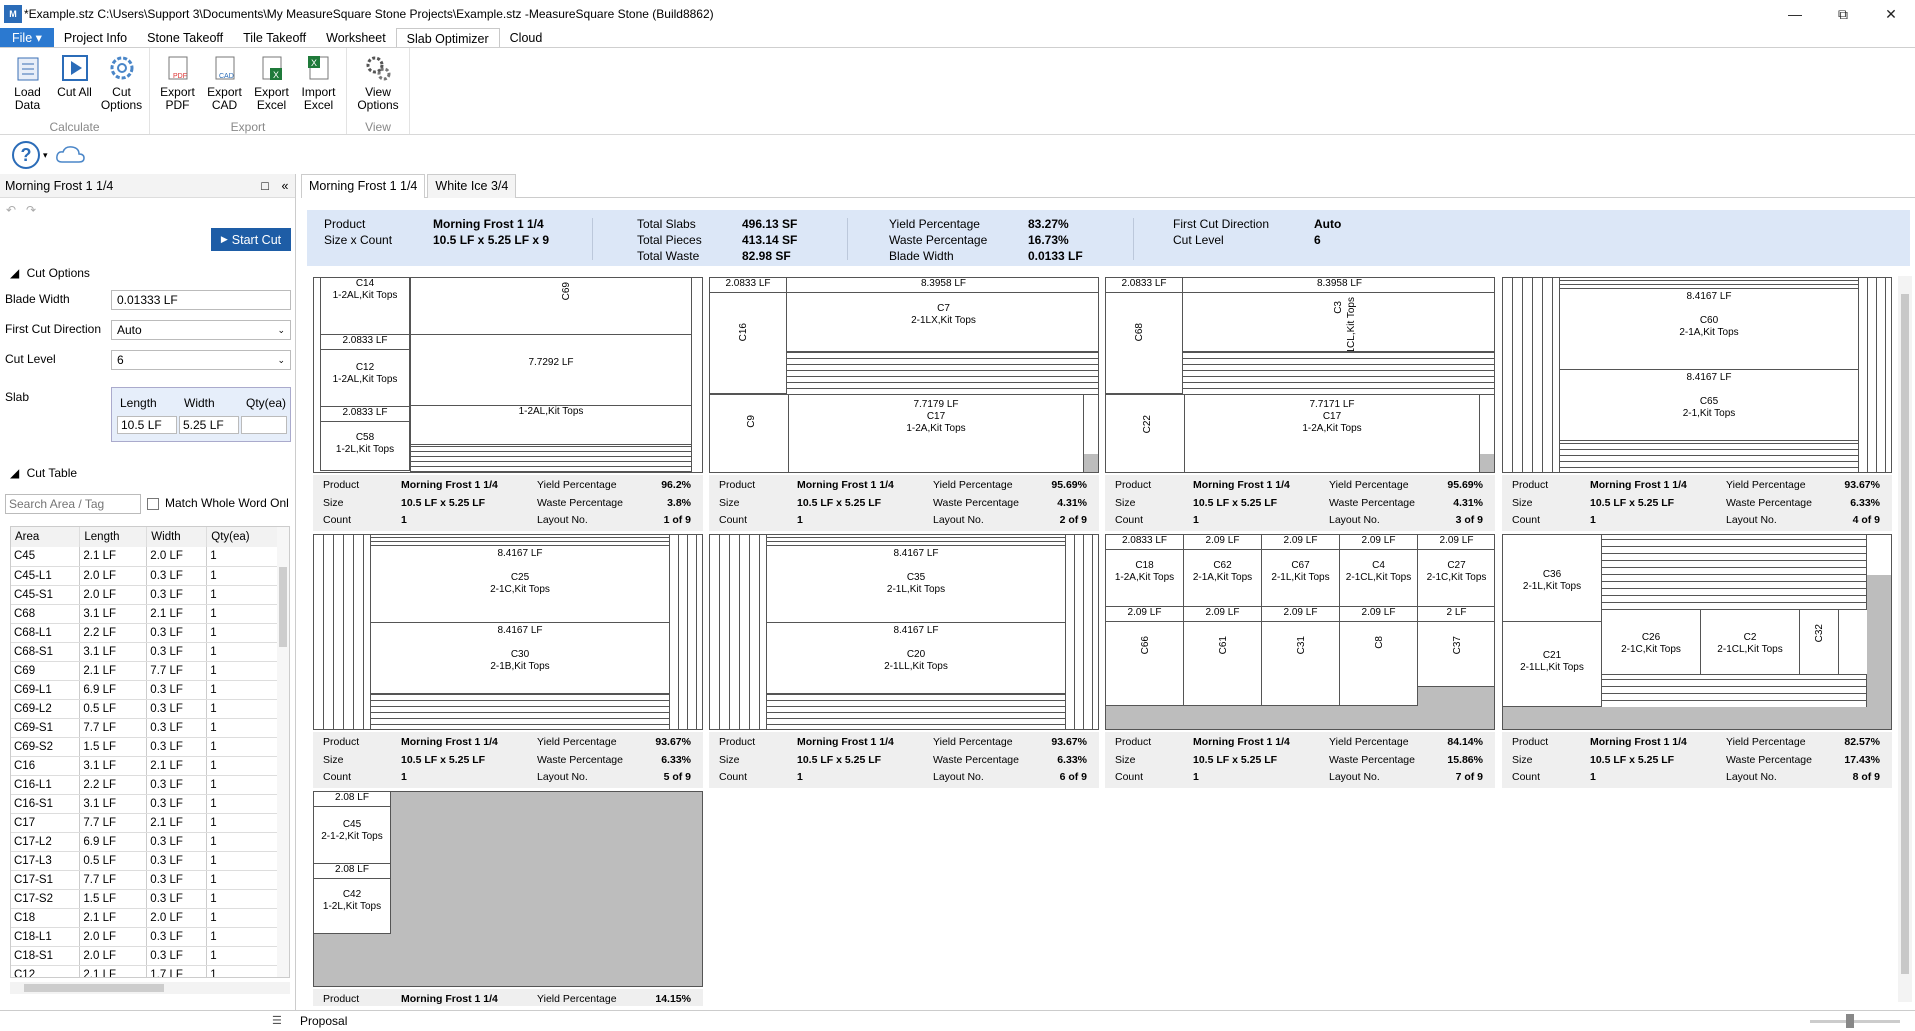 The image size is (1915, 1031). What do you see at coordinates (70, 155) in the screenshot?
I see `cloud-icon` at bounding box center [70, 155].